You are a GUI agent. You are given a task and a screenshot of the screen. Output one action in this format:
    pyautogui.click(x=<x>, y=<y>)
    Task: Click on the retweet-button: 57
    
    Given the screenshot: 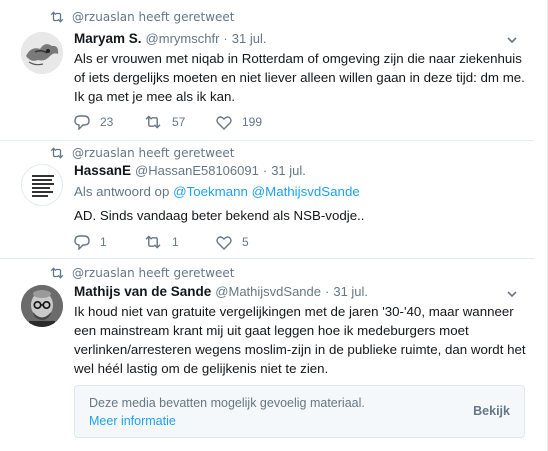 What is the action you would take?
    pyautogui.click(x=180, y=122)
    